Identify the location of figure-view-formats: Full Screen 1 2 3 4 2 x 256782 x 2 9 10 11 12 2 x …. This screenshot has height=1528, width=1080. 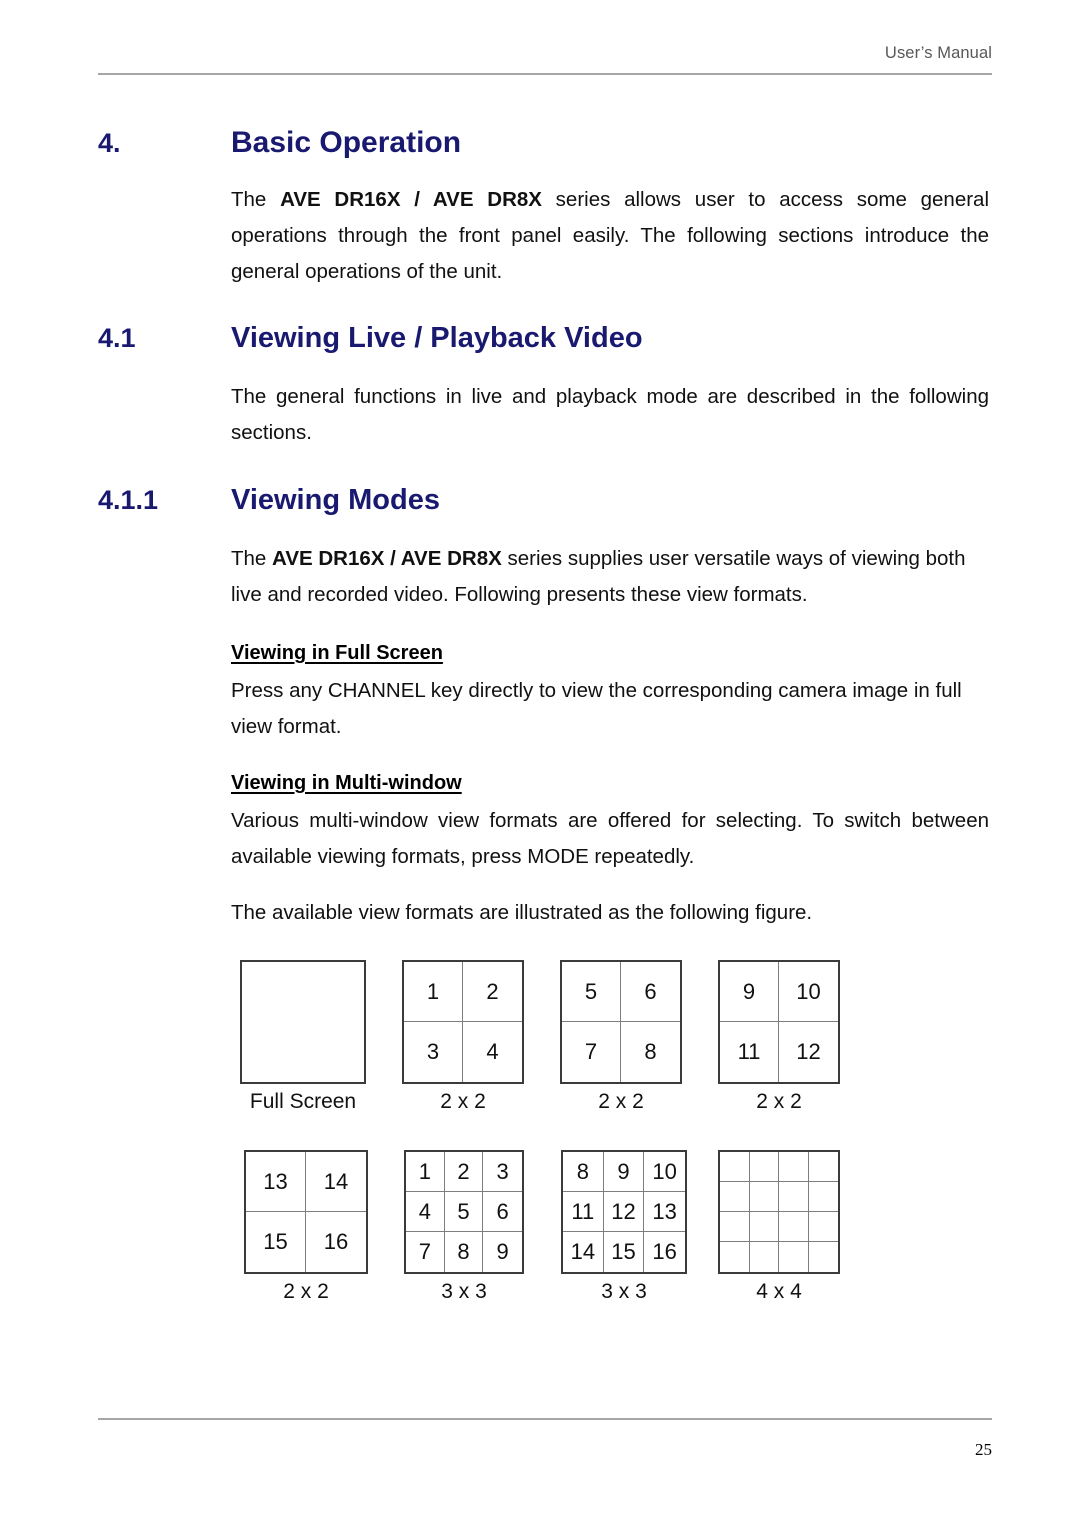
(551, 1150).